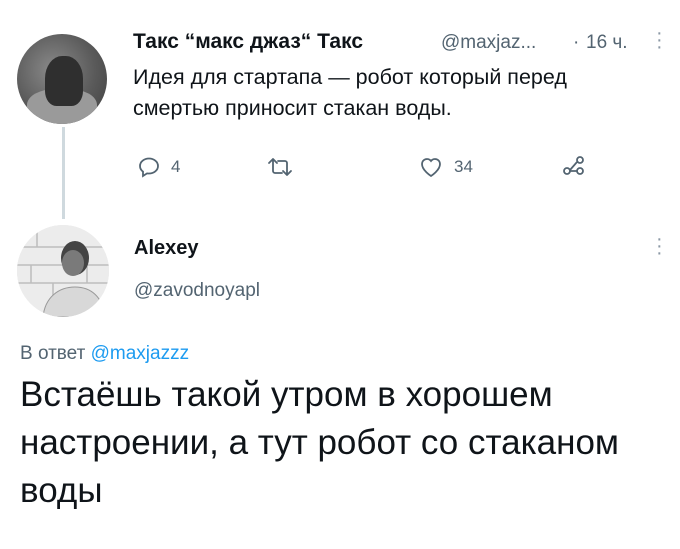 This screenshot has width=680, height=549. What do you see at coordinates (248, 42) in the screenshot?
I see `display-name: Такс “макс джаз“ Такс` at bounding box center [248, 42].